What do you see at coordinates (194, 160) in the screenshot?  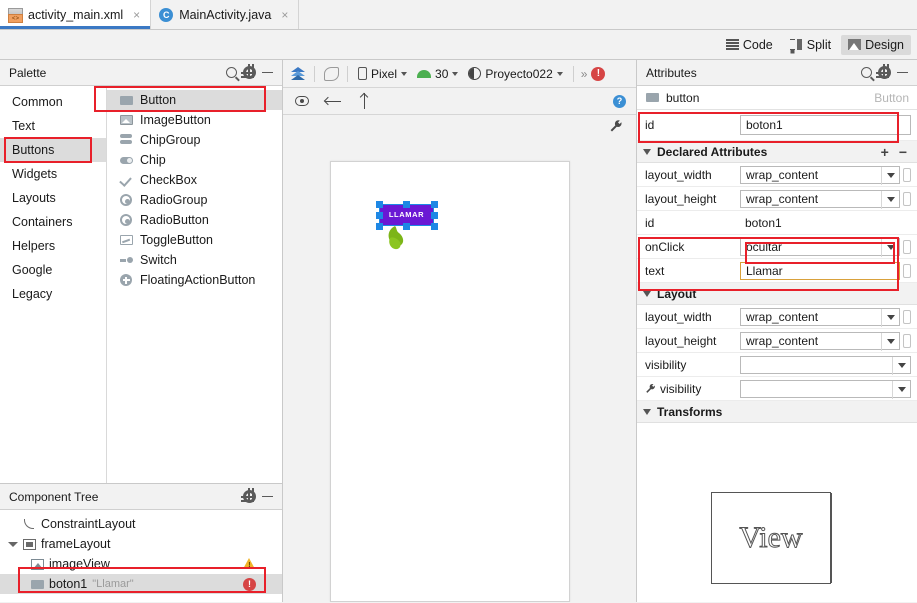 I see `palette-item-chip: Chip` at bounding box center [194, 160].